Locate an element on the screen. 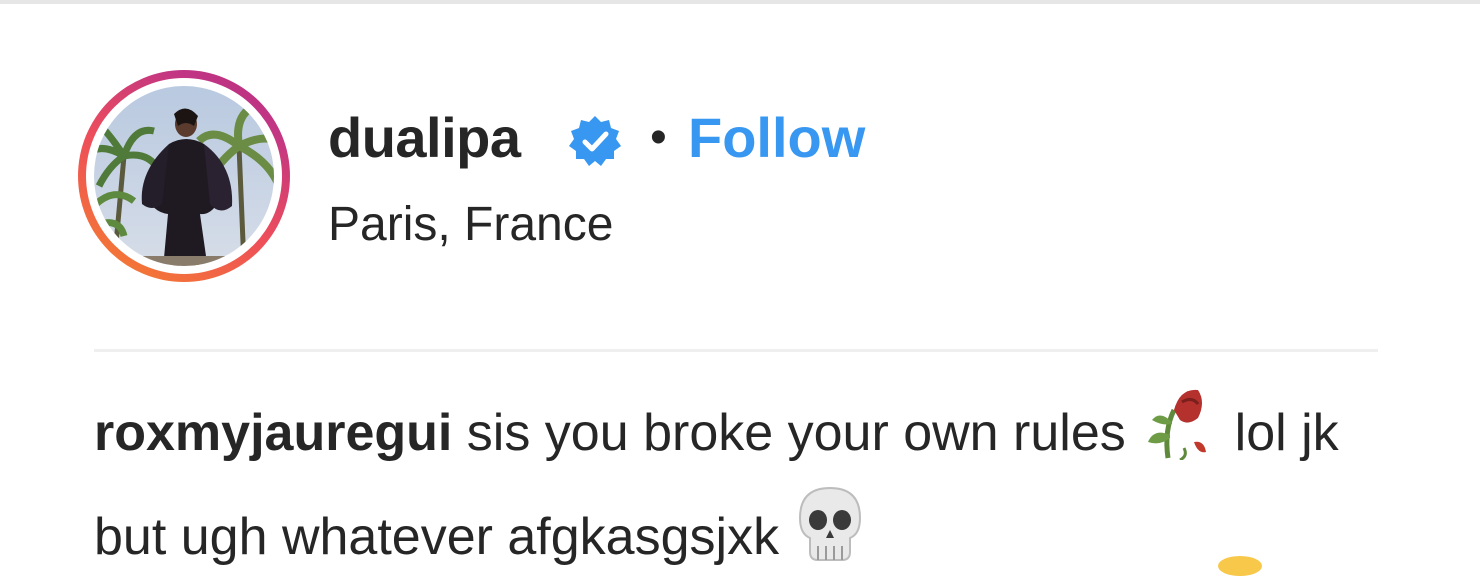 This screenshot has height=588, width=1480. username: dualipa is located at coordinates (424, 138).